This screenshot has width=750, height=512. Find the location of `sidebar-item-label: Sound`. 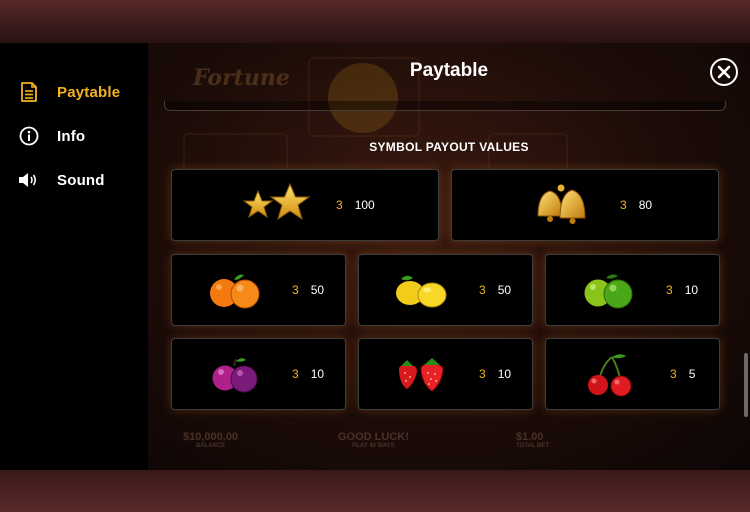

sidebar-item-label: Sound is located at coordinates (81, 180).